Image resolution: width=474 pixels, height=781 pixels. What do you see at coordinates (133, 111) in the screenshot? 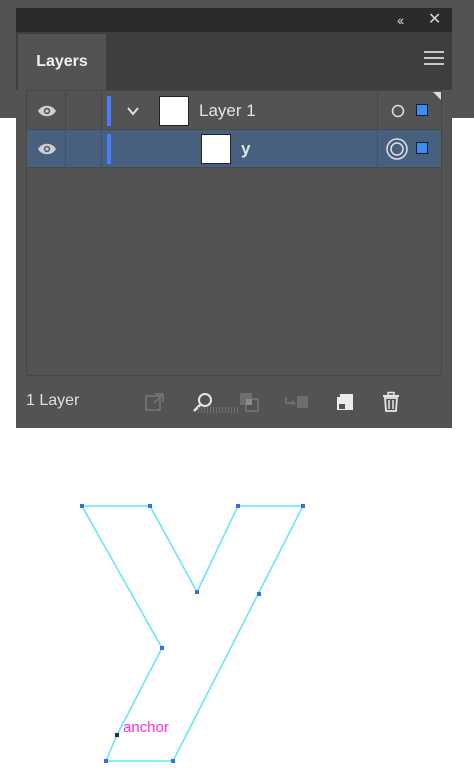
I see `chevron-down-icon` at bounding box center [133, 111].